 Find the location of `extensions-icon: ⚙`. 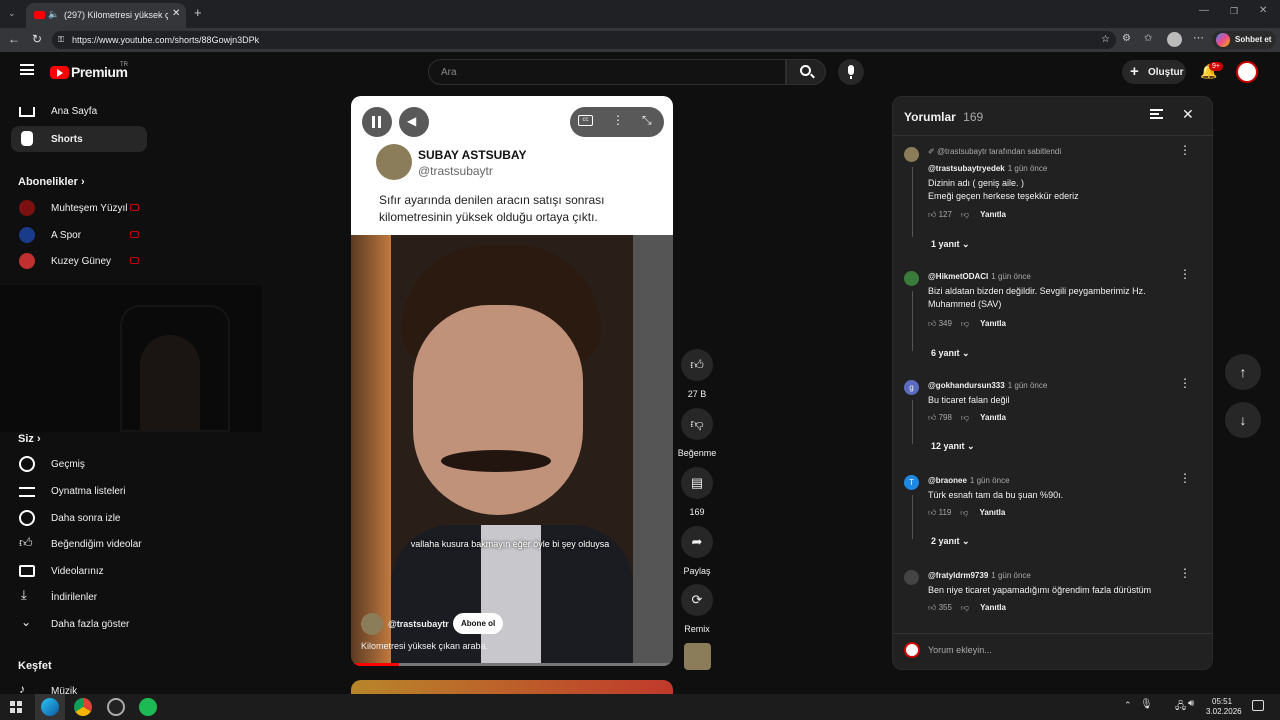

extensions-icon: ⚙ is located at coordinates (1126, 38).